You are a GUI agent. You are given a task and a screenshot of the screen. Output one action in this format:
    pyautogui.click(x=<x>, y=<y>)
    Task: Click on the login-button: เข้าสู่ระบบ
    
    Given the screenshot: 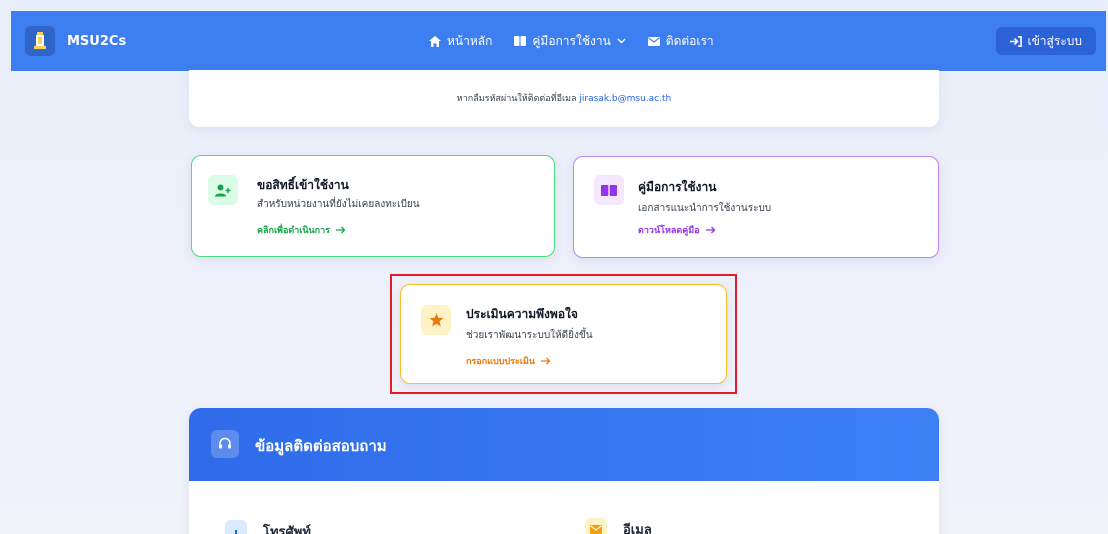 What is the action you would take?
    pyautogui.click(x=1045, y=41)
    